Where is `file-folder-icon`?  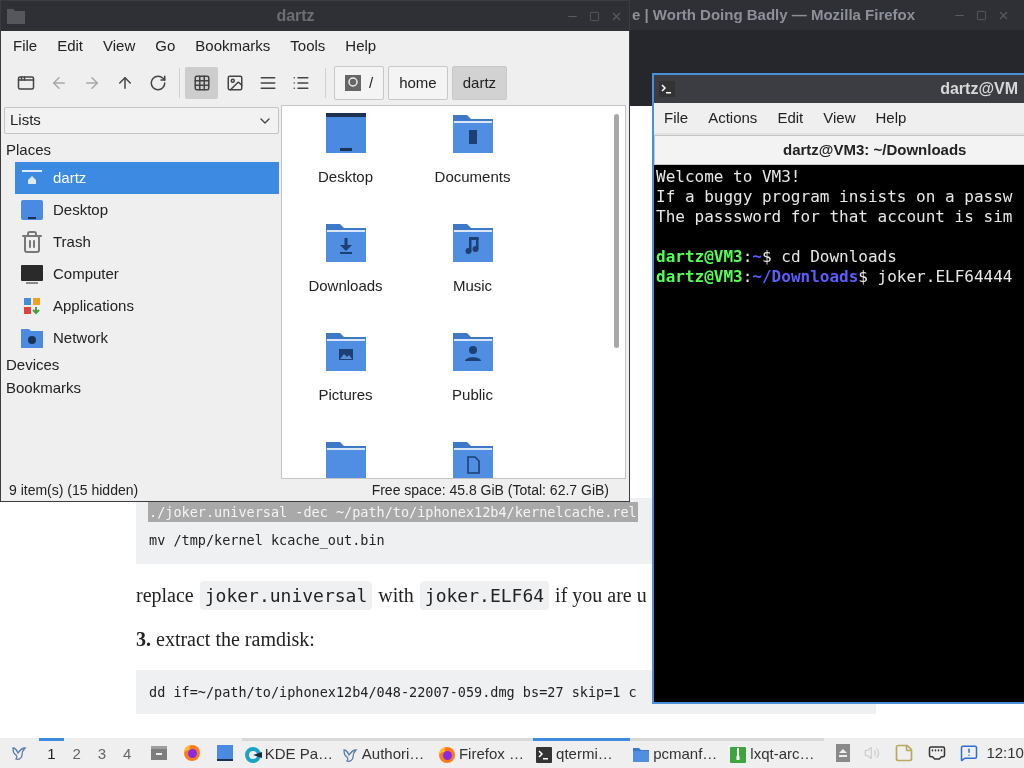 file-folder-icon is located at coordinates (472, 459).